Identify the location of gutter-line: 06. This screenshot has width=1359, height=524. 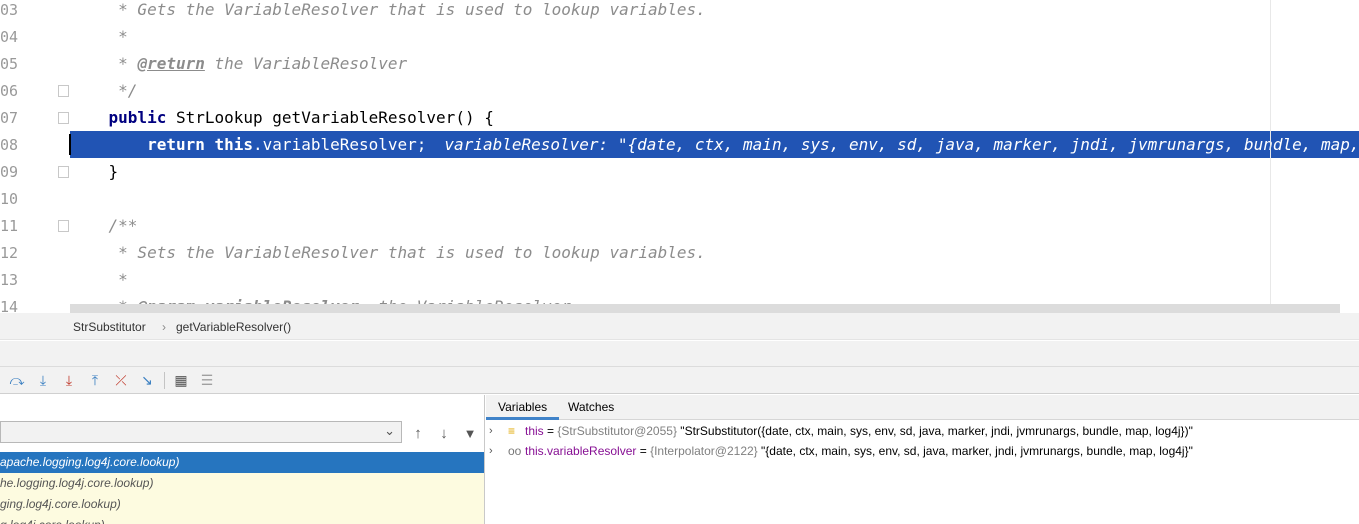
(34, 90).